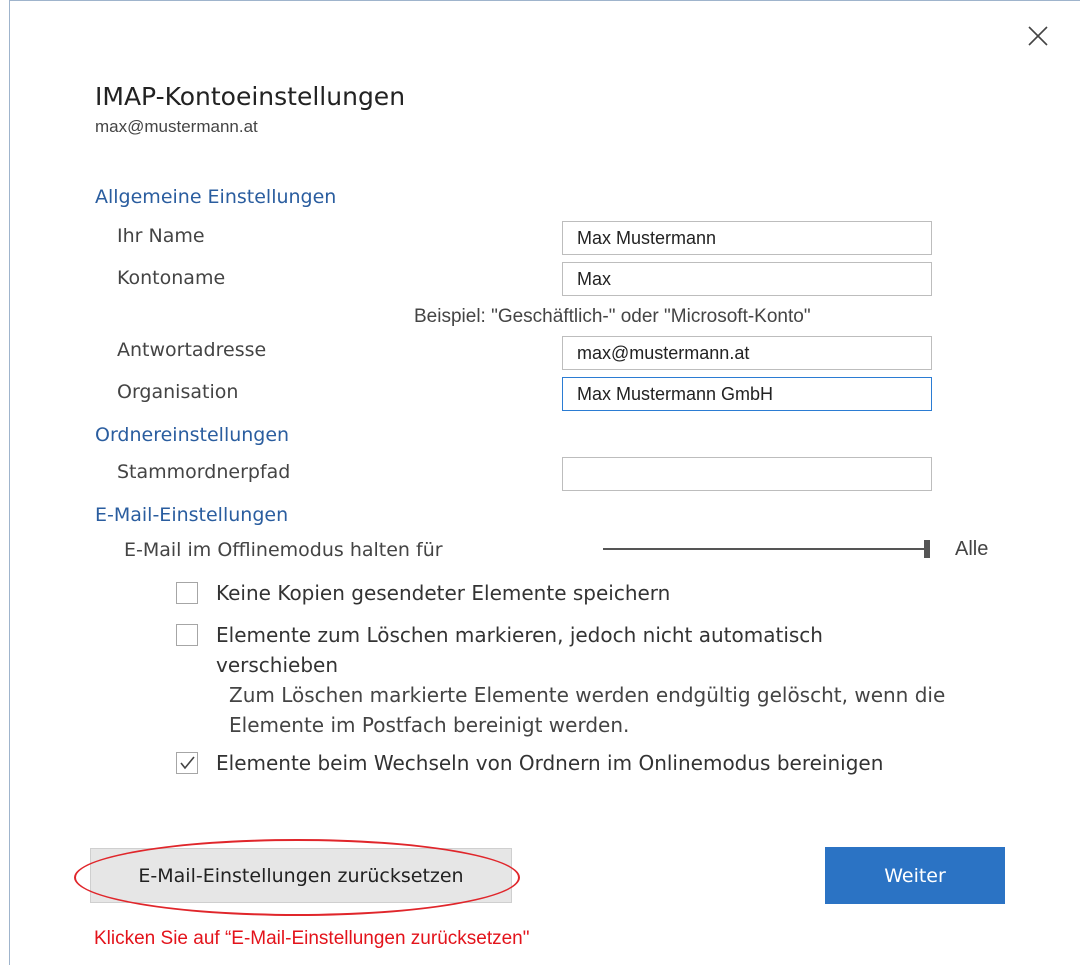 The height and width of the screenshot is (965, 1080). Describe the element at coordinates (161, 236) in the screenshot. I see `name-label: Ihr Name` at that location.